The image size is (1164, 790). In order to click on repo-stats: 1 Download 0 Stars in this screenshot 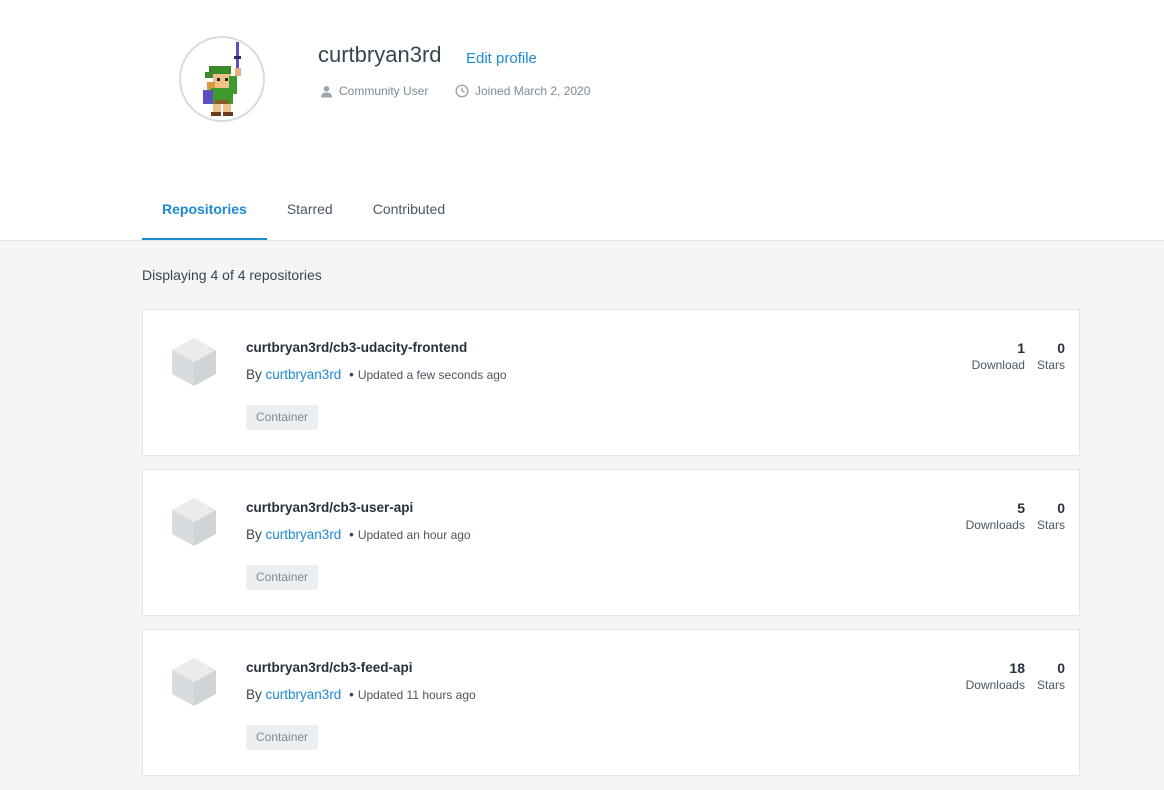, I will do `click(1018, 356)`.